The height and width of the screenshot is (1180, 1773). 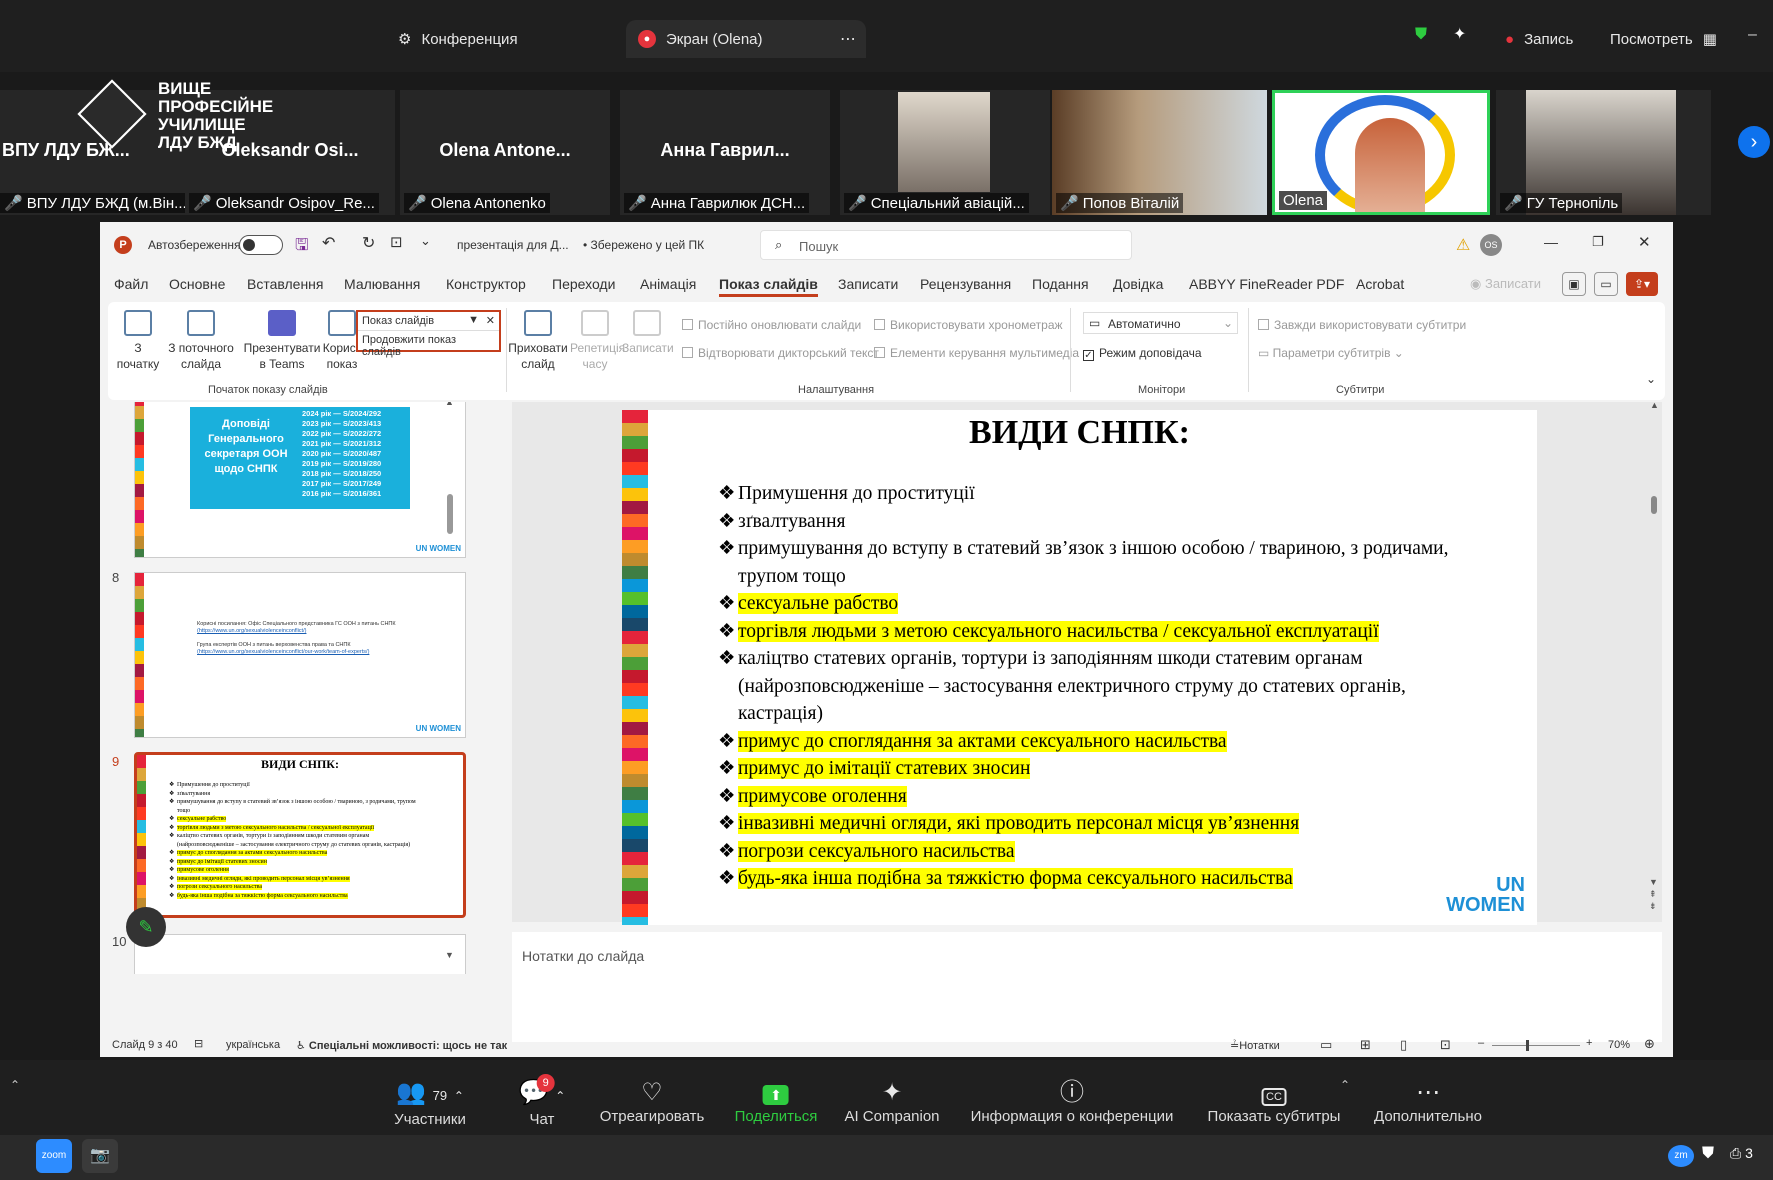 I want to click on always-subtitles-checkbox: Завжди використовувати субтитри, so click(x=1362, y=325).